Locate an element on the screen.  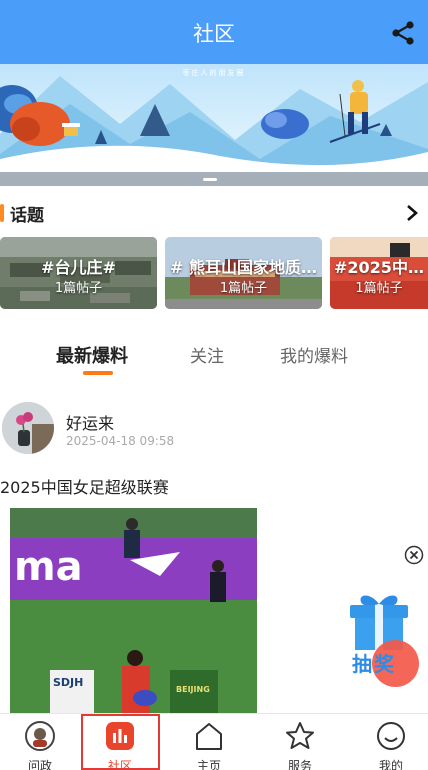
nav-item-services: 服务 is located at coordinates (300, 742).